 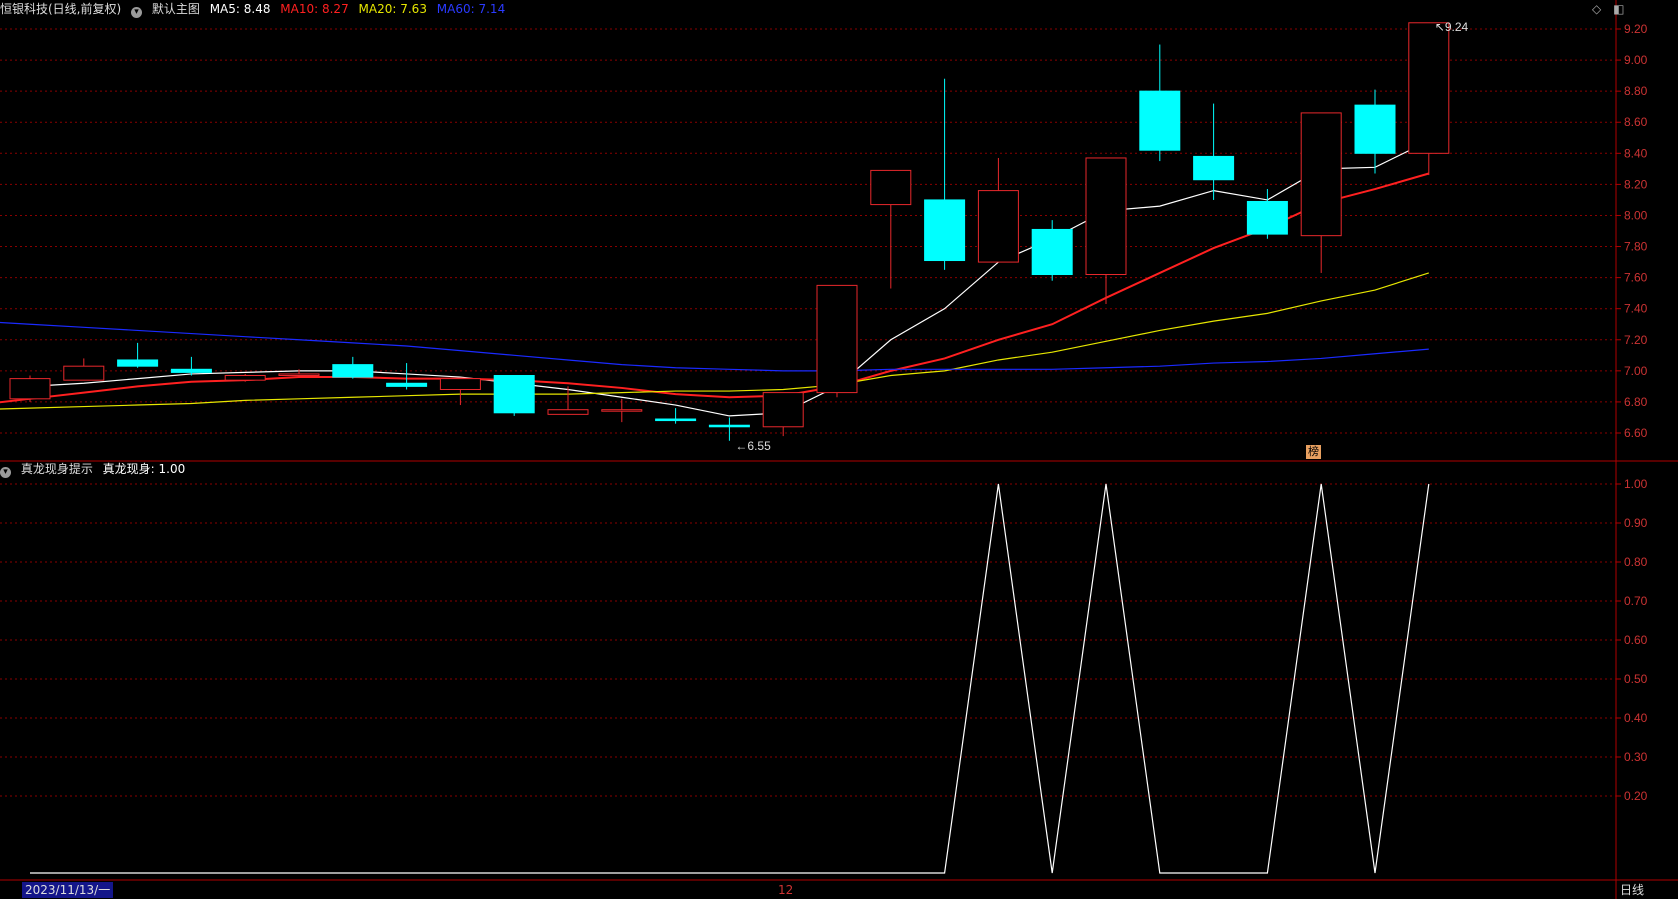 I want to click on price-tick-label: 7.20, so click(x=1636, y=340).